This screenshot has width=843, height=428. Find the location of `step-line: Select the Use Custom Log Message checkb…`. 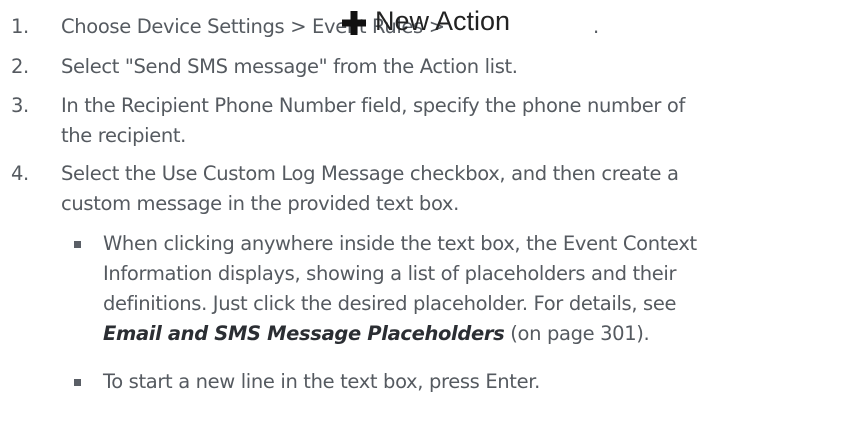

step-line: Select the Use Custom Log Message checkb… is located at coordinates (370, 173).